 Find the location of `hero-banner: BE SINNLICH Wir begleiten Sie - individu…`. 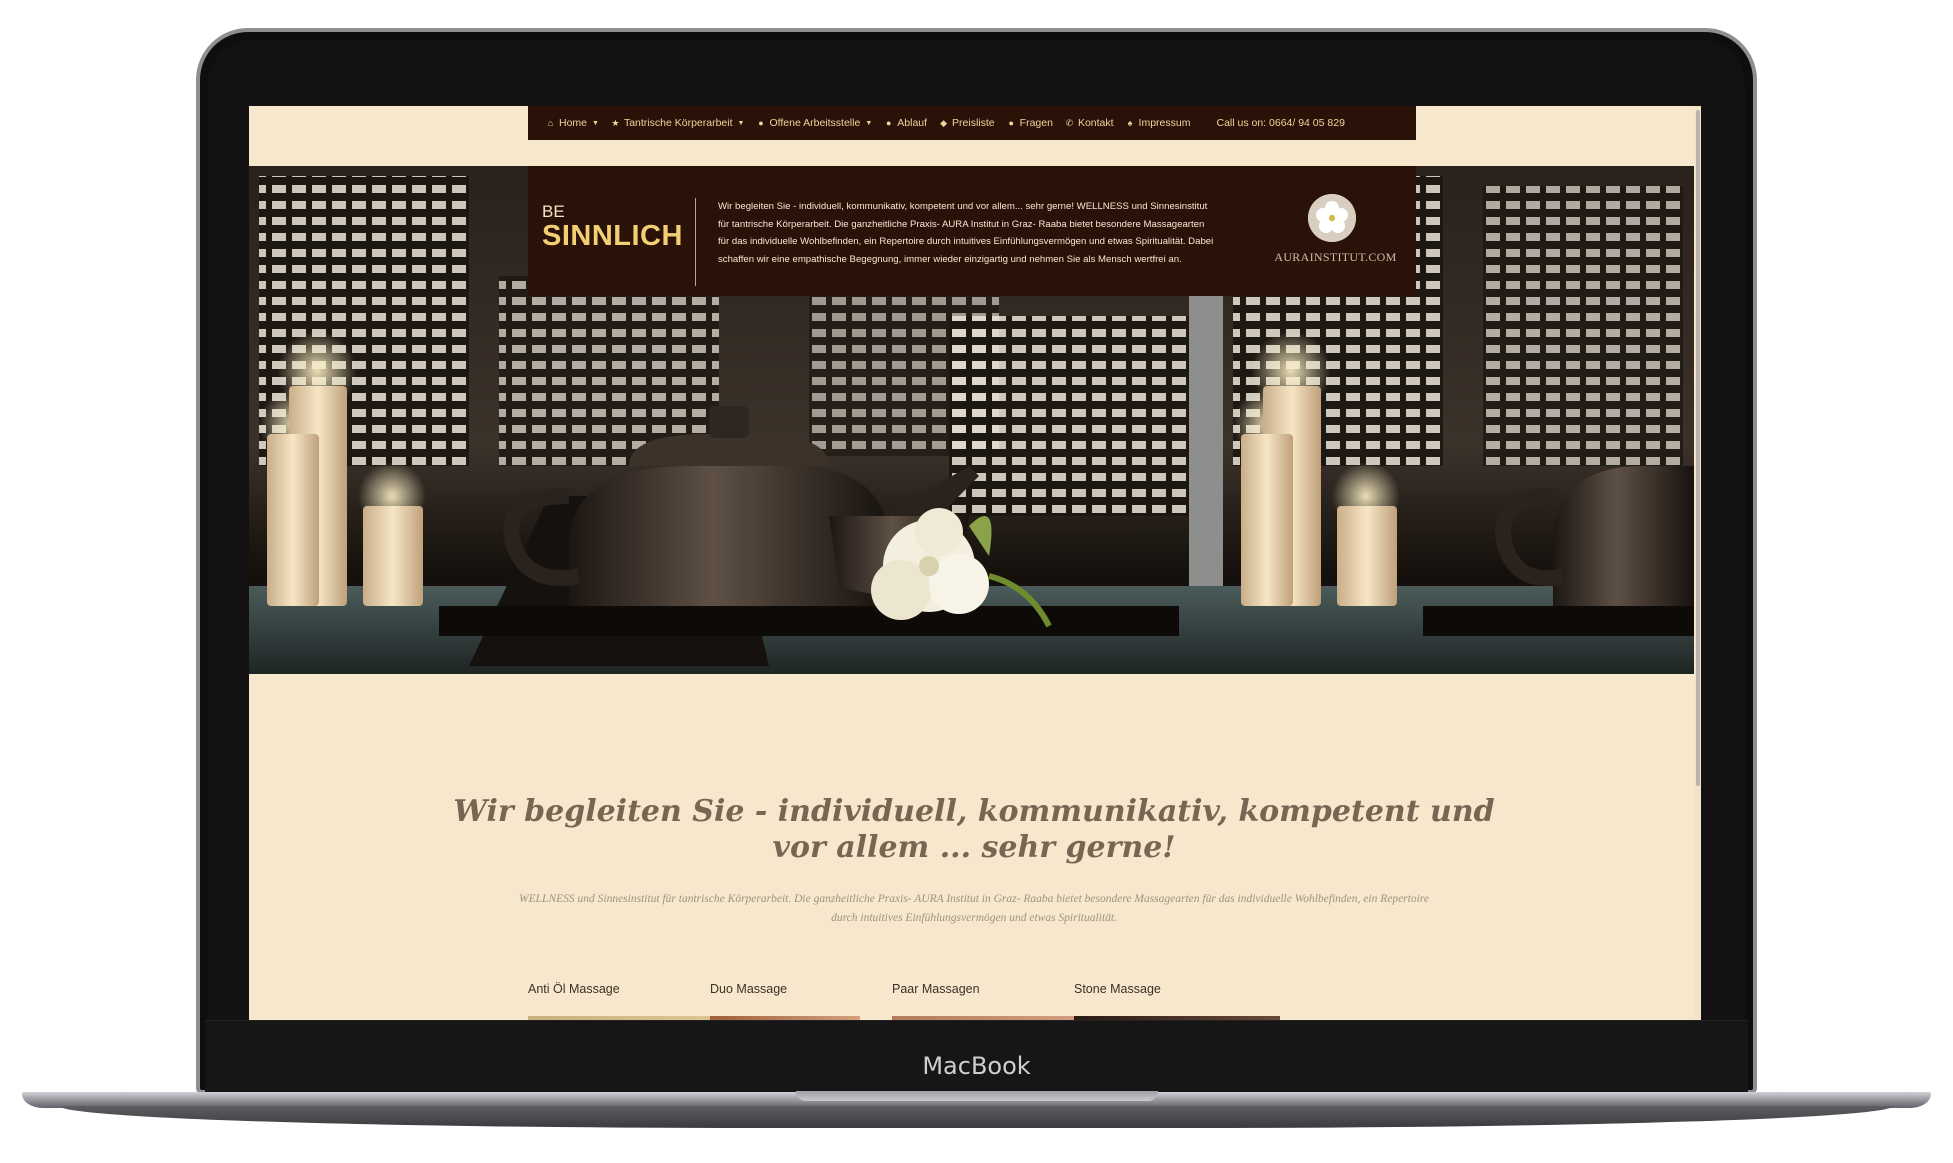

hero-banner: BE SINNLICH Wir begleiten Sie - individu… is located at coordinates (972, 231).